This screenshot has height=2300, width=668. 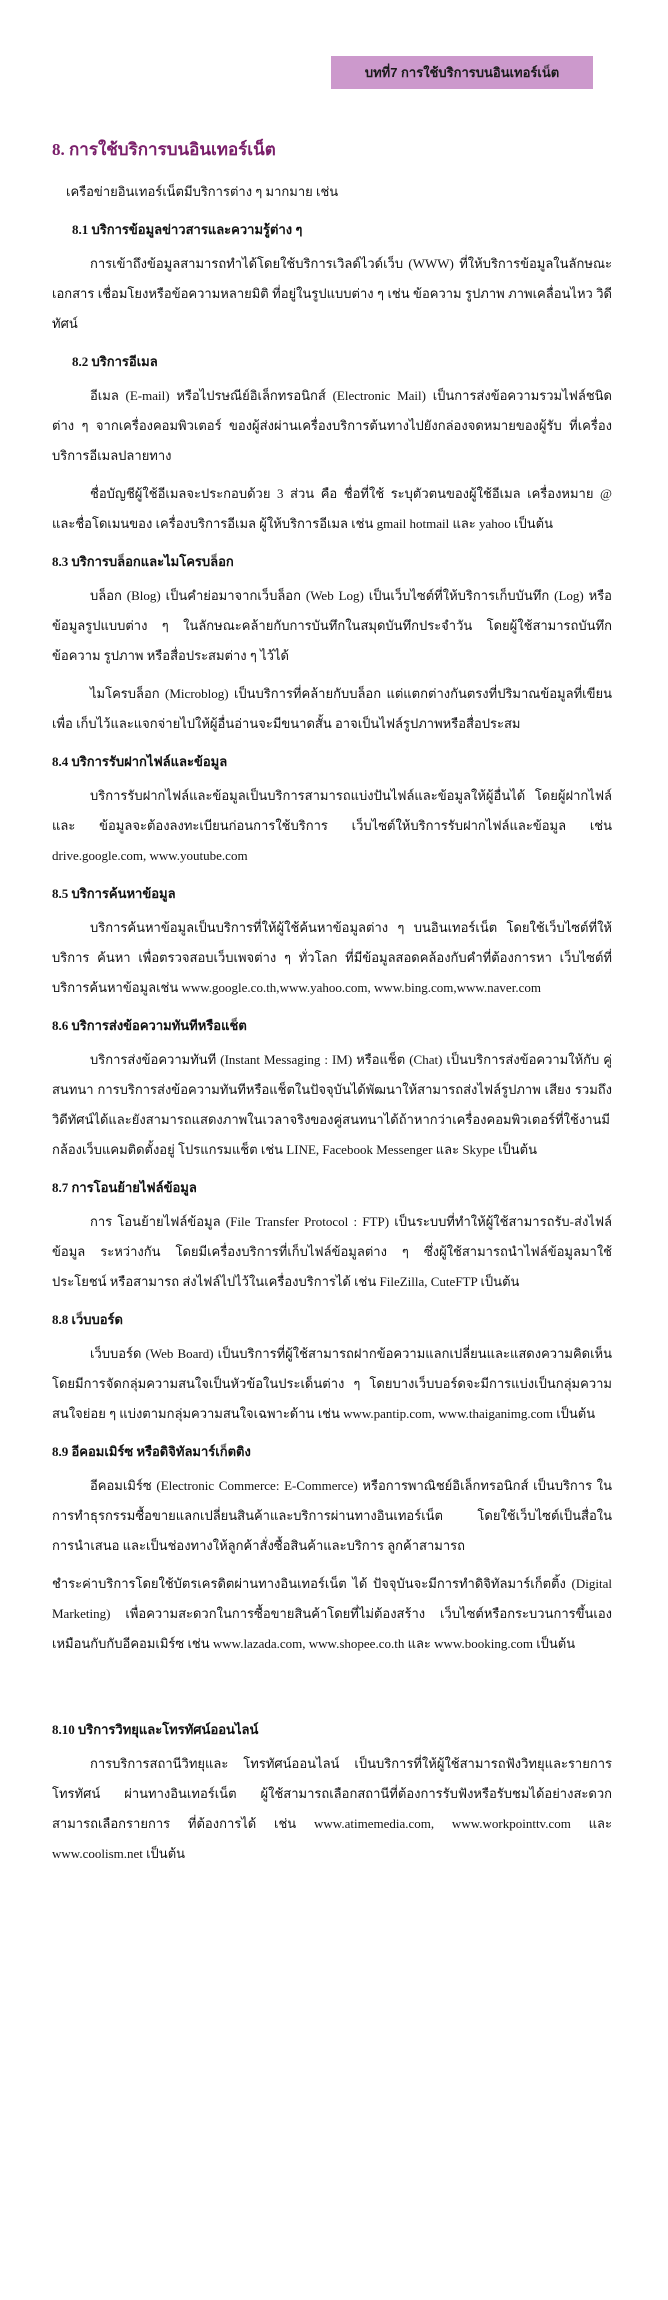 I want to click on heading-8-4: 8.4 บริการรับฝากไฟล์และข้อมูล, so click(x=140, y=761).